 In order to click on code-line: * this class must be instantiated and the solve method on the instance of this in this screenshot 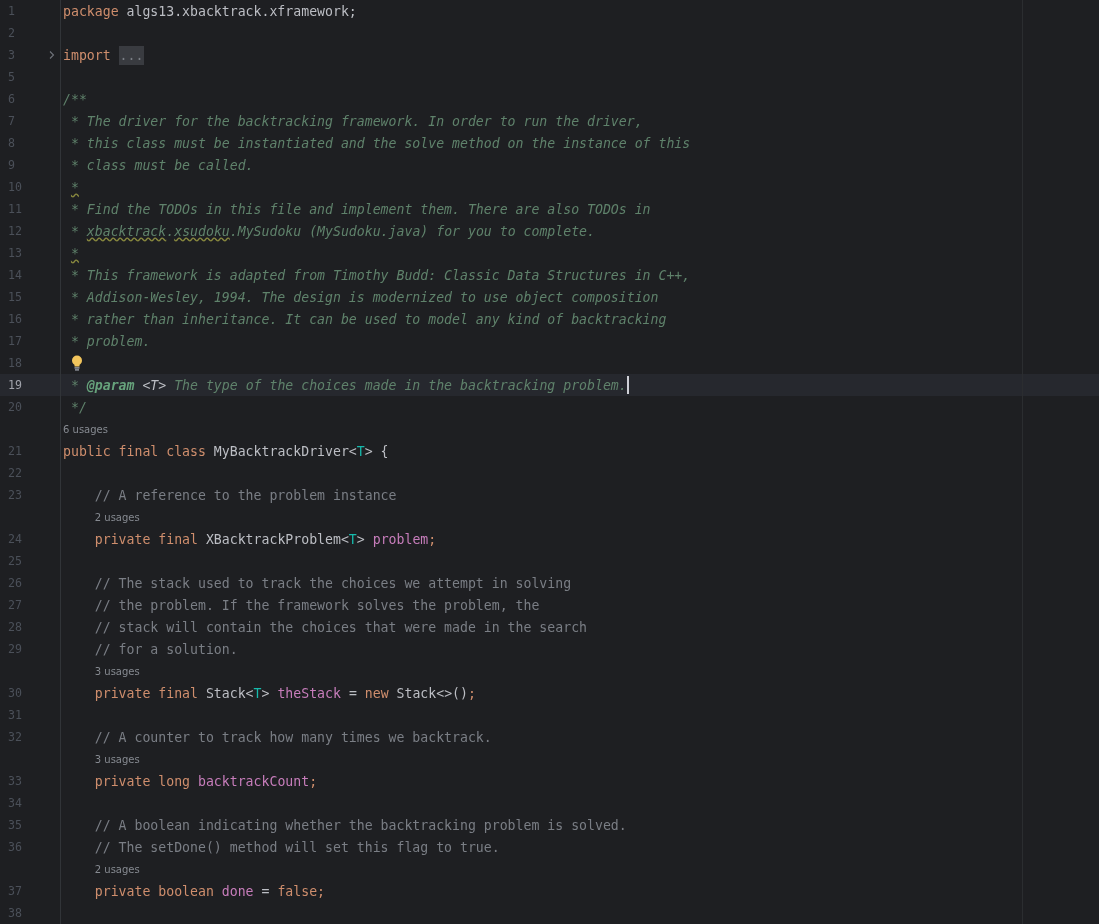, I will do `click(380, 143)`.